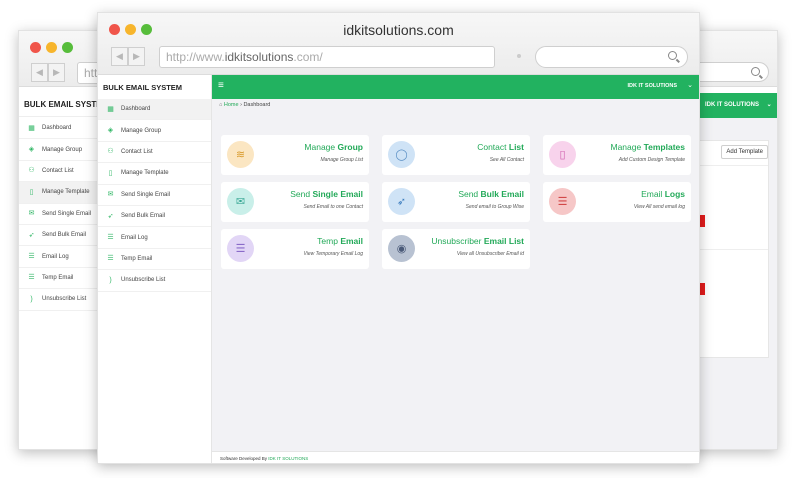  I want to click on layers-icon: ◈, so click(31, 150).